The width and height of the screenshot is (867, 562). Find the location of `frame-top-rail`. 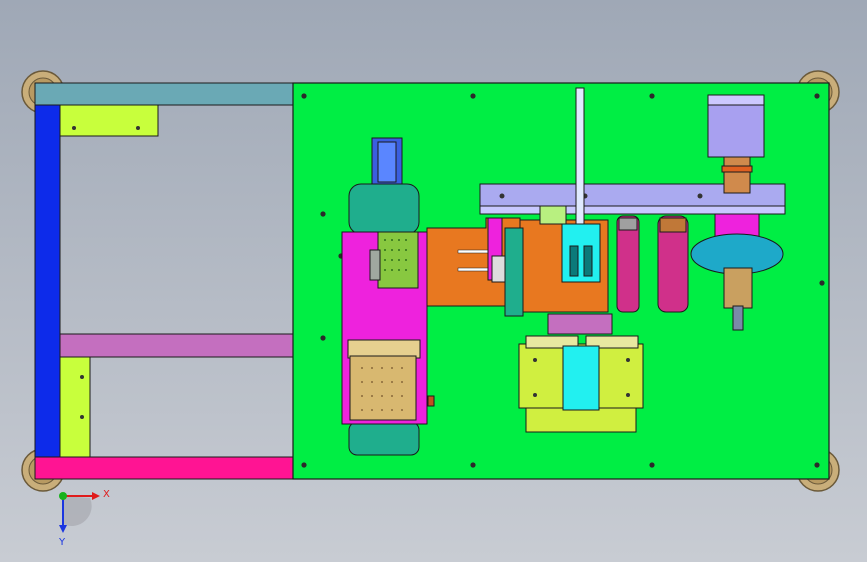

frame-top-rail is located at coordinates (164, 94).